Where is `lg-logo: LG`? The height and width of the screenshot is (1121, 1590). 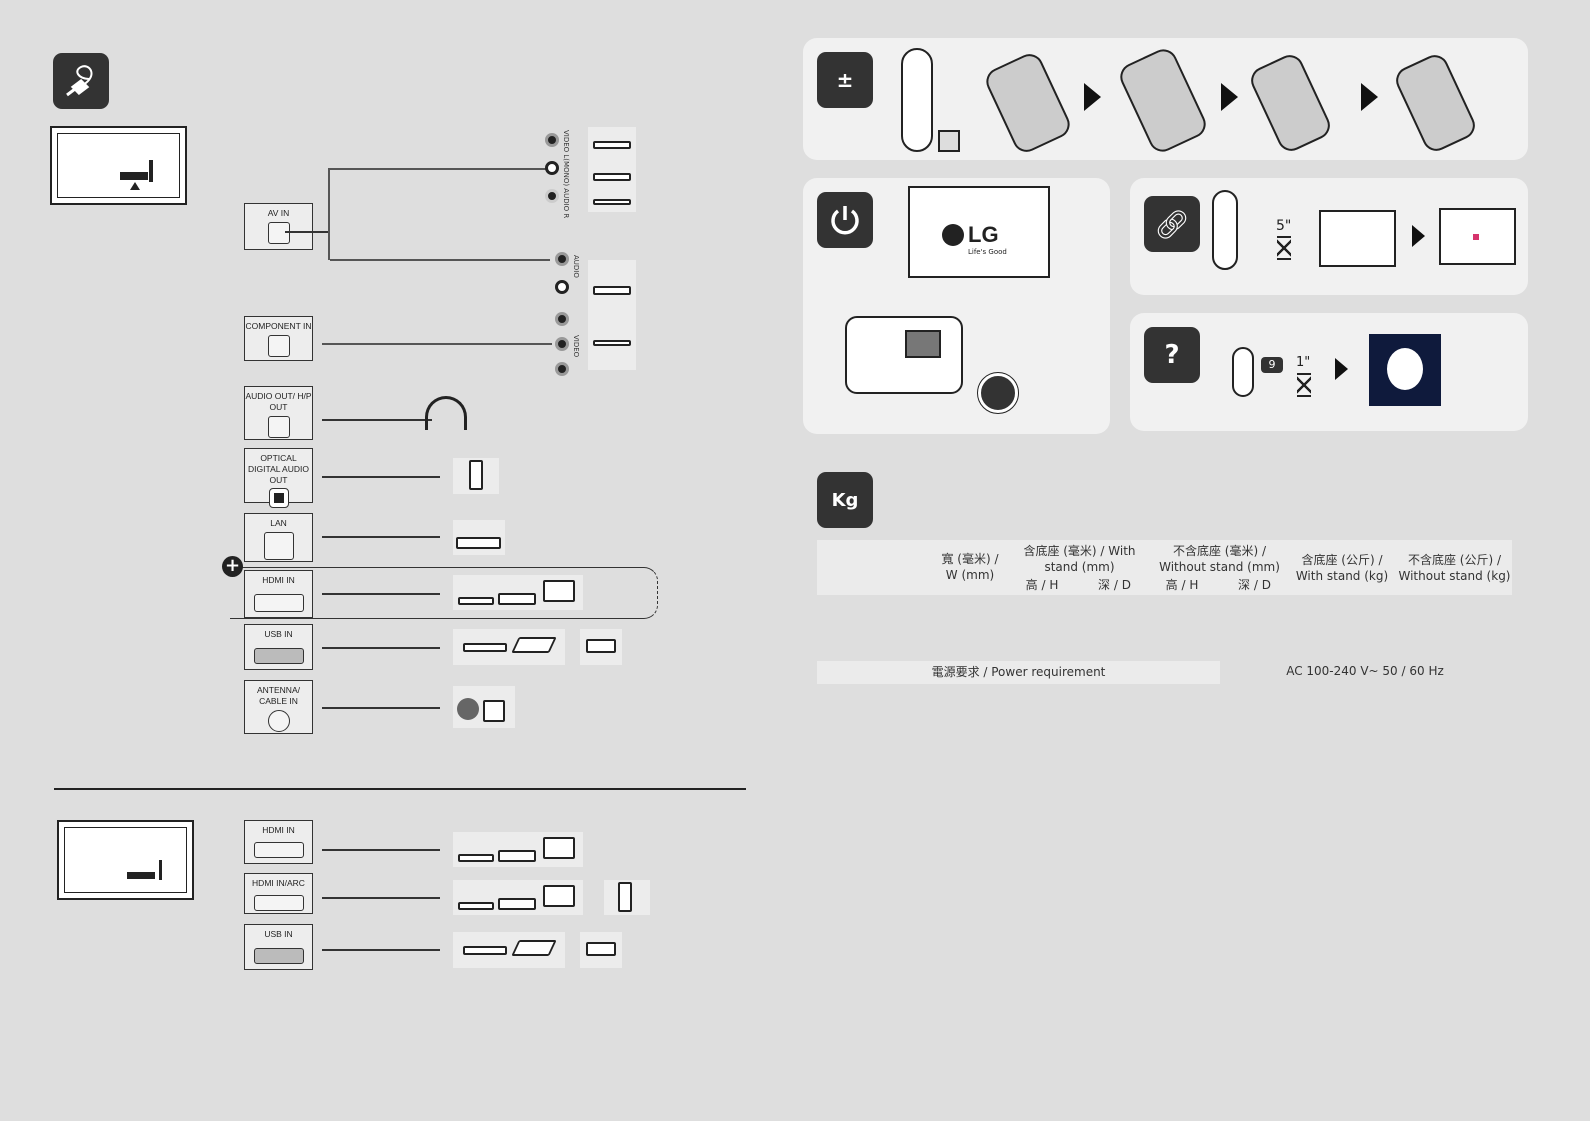 lg-logo: LG is located at coordinates (983, 234).